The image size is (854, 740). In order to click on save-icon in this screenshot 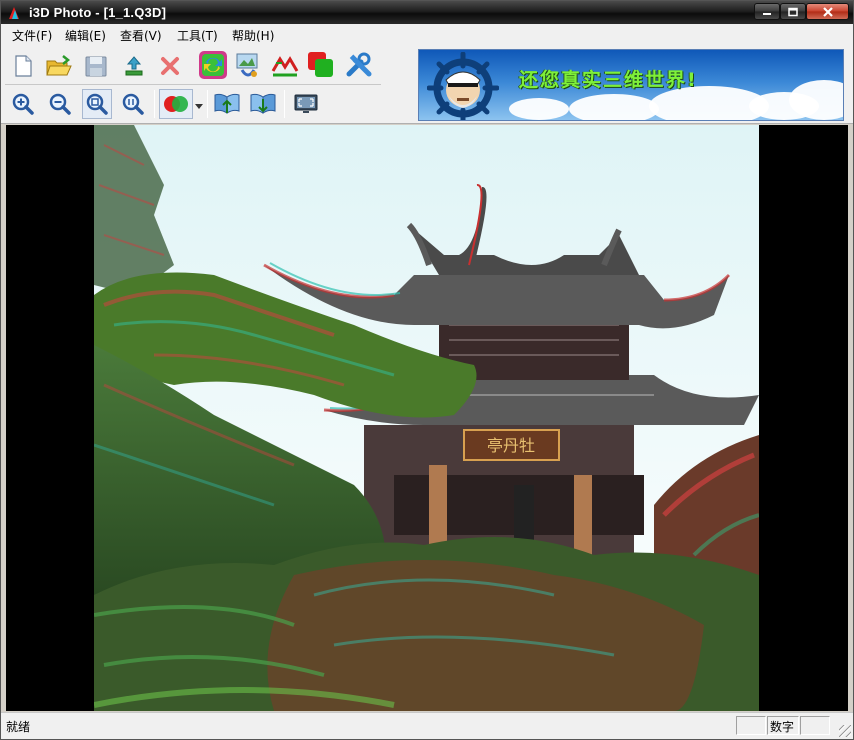, I will do `click(96, 66)`.